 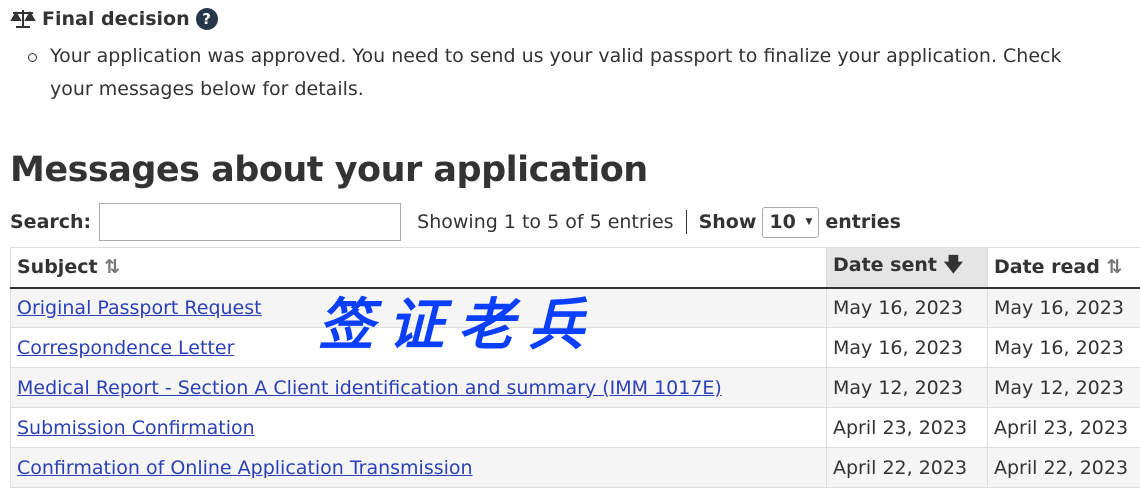 What do you see at coordinates (1063, 467) in the screenshot?
I see `date-read-cell: April 22, 2023` at bounding box center [1063, 467].